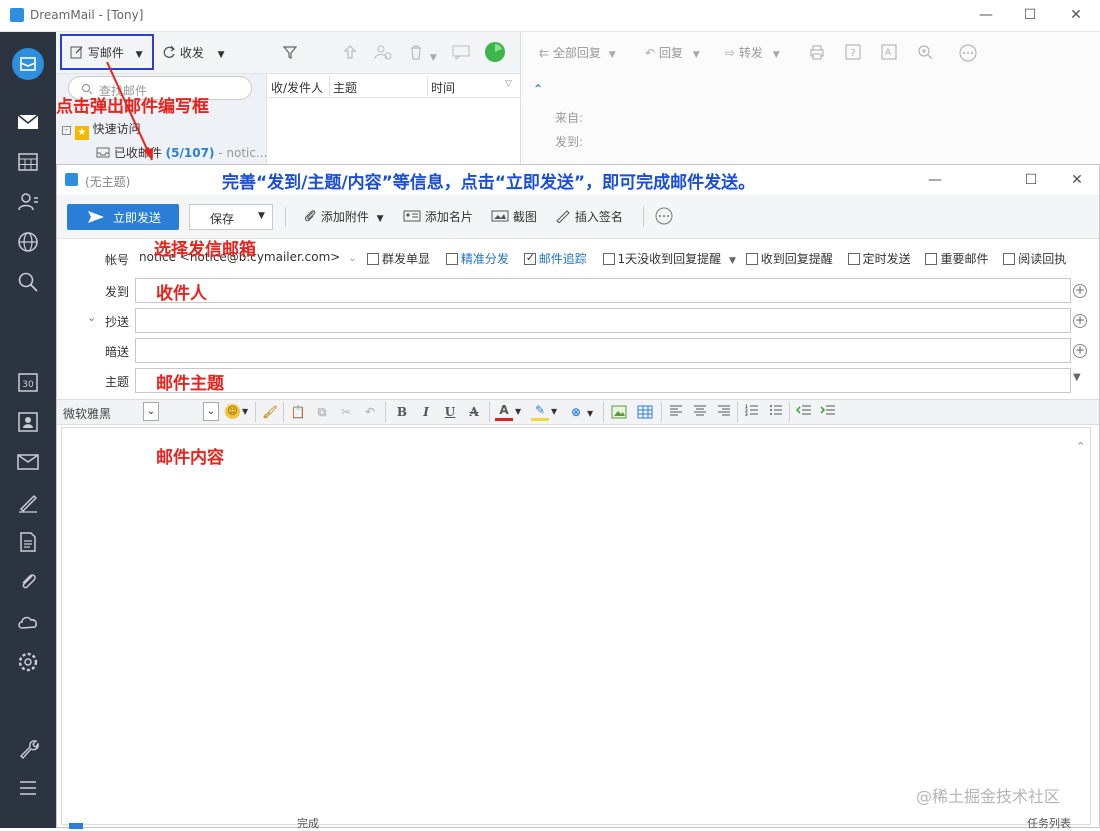 The height and width of the screenshot is (831, 1100). What do you see at coordinates (190, 458) in the screenshot?
I see `content-hint-annotation: 邮件内容` at bounding box center [190, 458].